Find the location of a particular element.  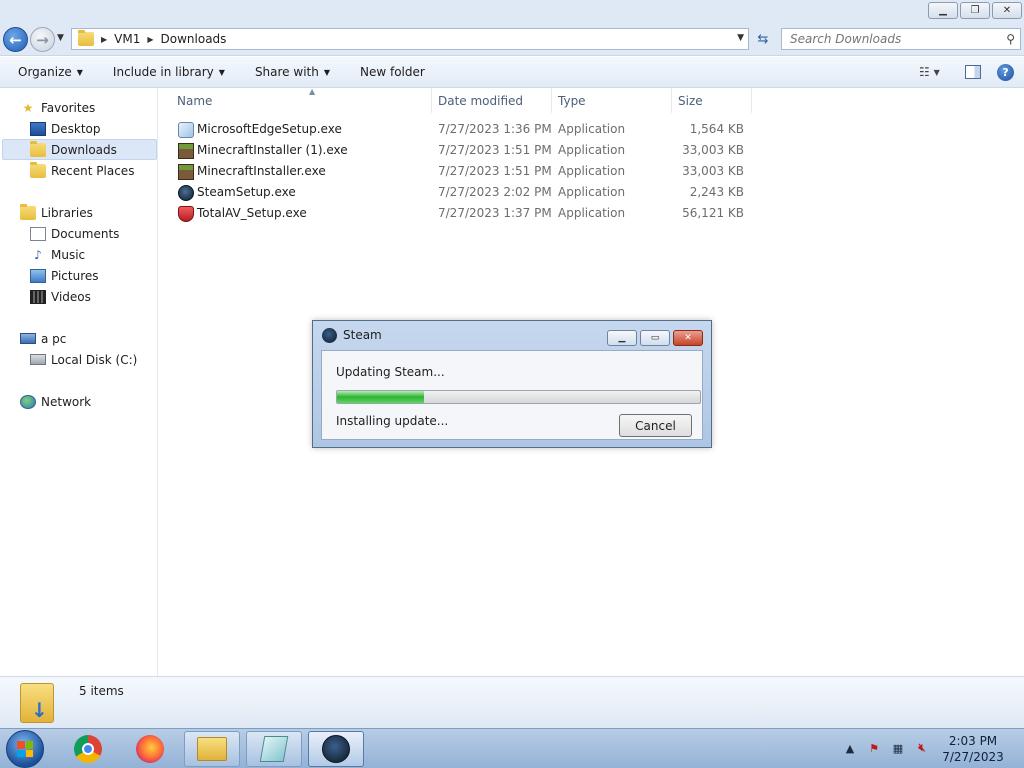

file-name: TotalAV_Setup.exe is located at coordinates (252, 213).